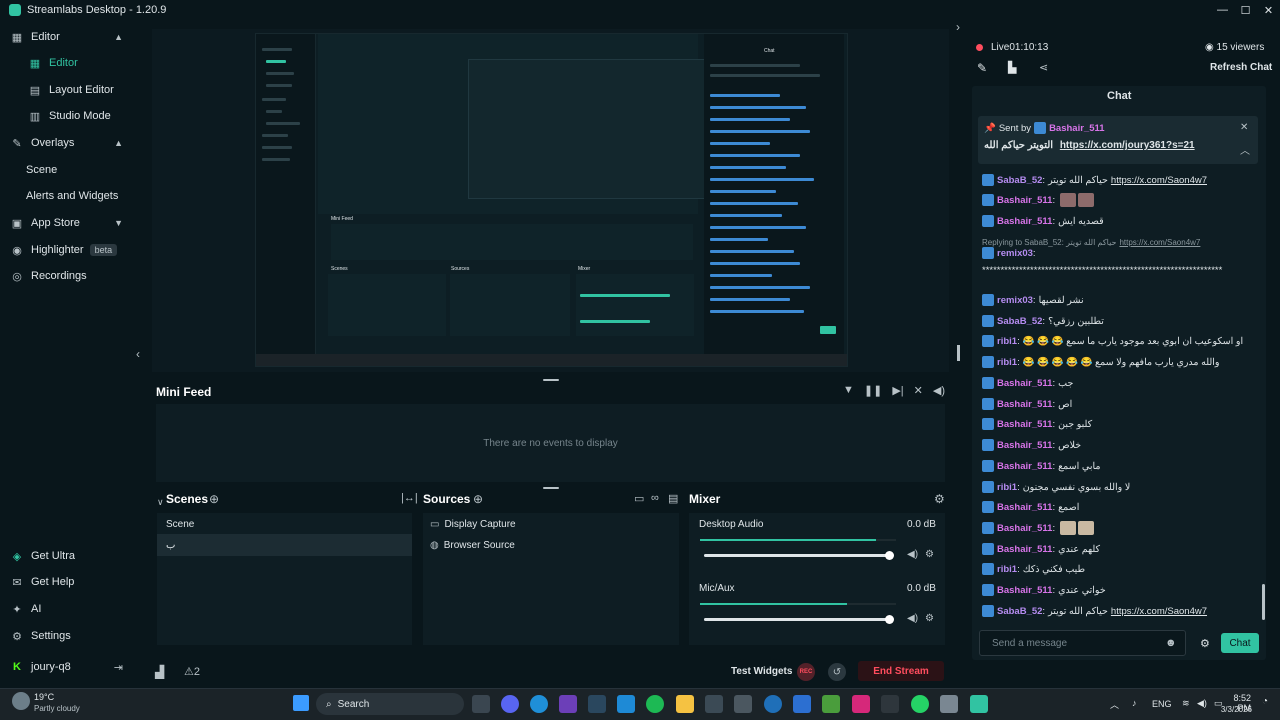  What do you see at coordinates (861, 704) in the screenshot?
I see `instagram-icon` at bounding box center [861, 704].